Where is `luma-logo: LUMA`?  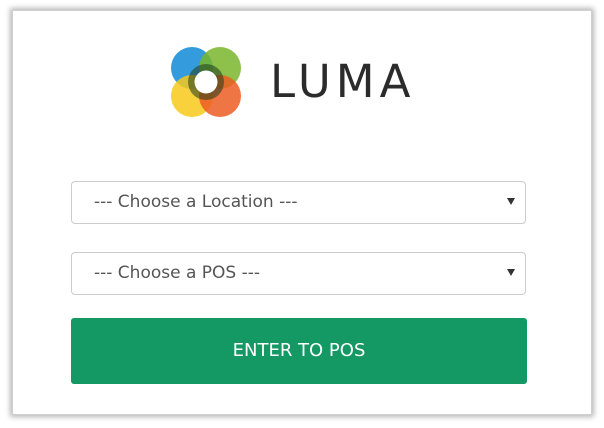
luma-logo: LUMA is located at coordinates (301, 82).